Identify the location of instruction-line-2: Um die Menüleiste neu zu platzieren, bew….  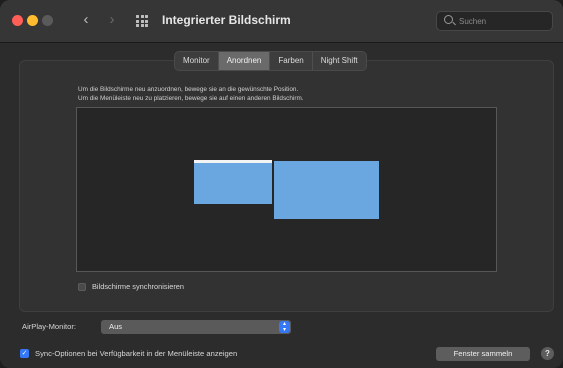
(191, 98).